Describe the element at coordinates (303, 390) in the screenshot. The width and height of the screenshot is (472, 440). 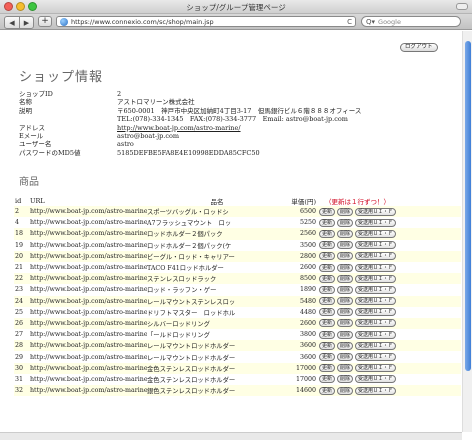
I see `row-price: 14600` at that location.